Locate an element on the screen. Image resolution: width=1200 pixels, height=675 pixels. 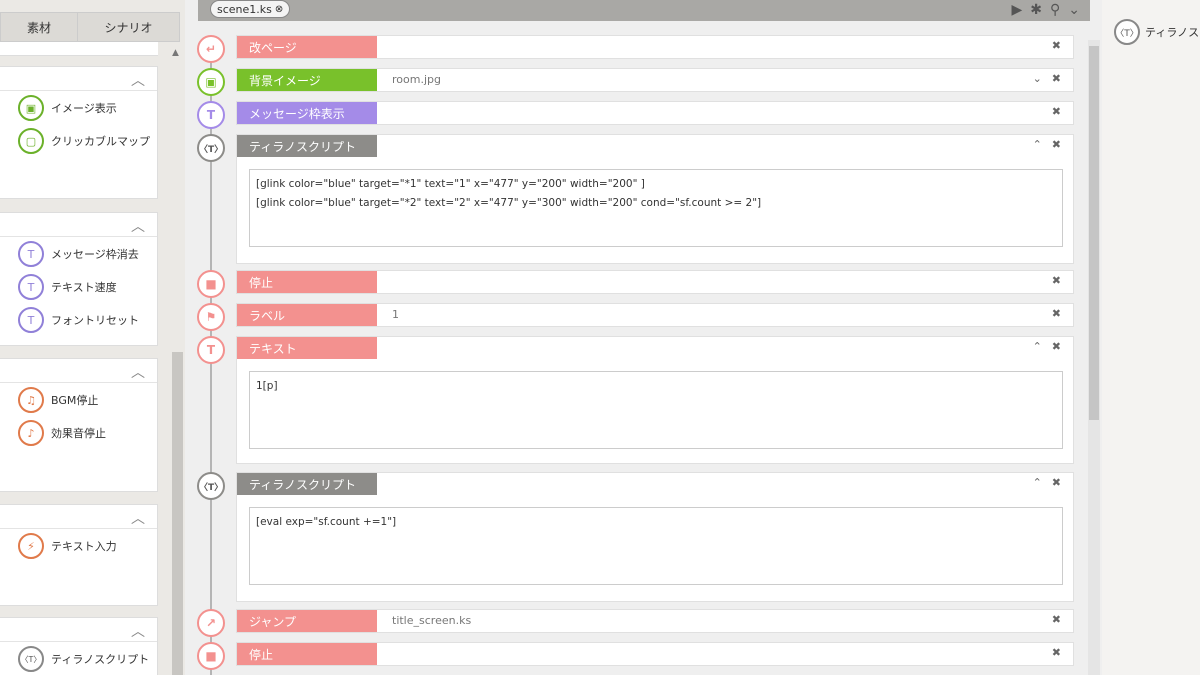
tag-item-font-reset: T フォントリセット is located at coordinates (78, 320).